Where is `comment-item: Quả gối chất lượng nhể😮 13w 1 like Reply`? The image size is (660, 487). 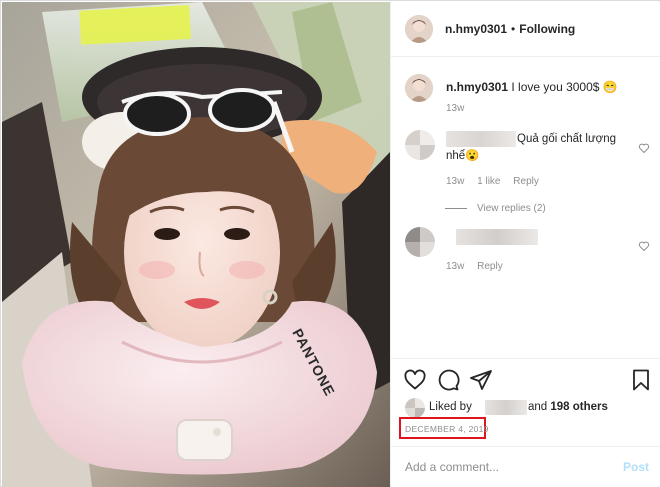 comment-item: Quả gối chất lượng nhể😮 13w 1 like Reply is located at coordinates (527, 165).